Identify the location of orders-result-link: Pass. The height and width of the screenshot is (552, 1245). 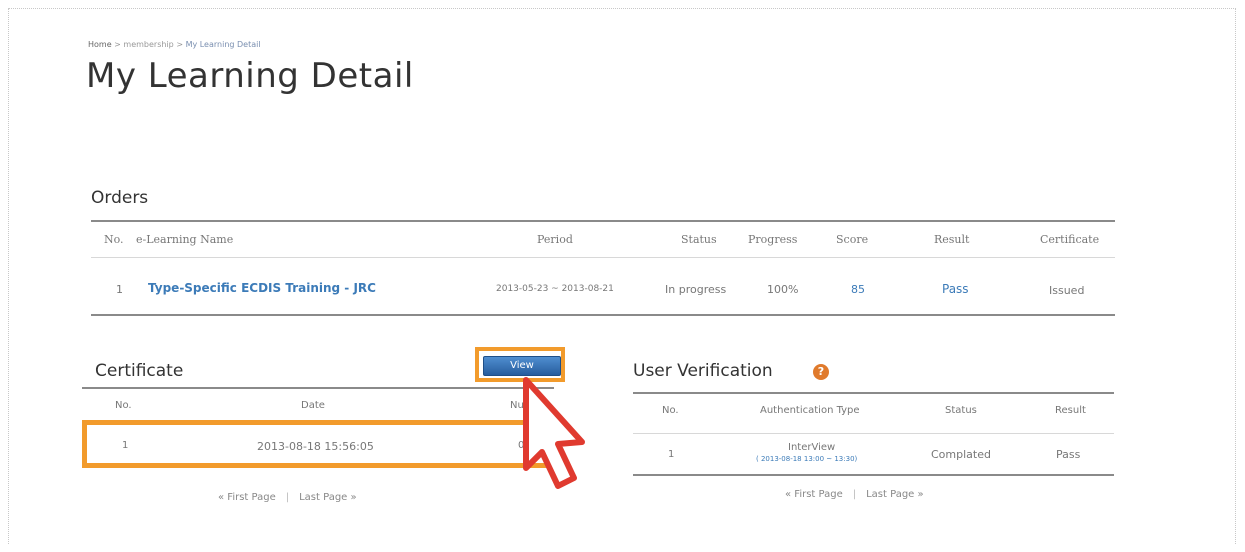
(955, 289).